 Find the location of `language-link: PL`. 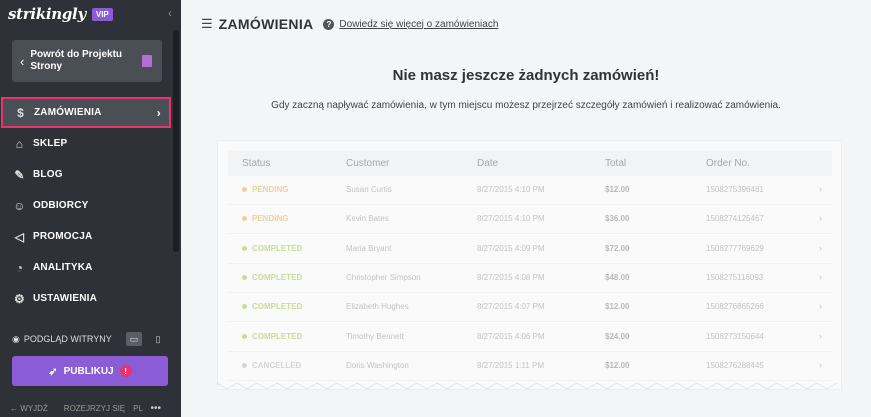

language-link: PL is located at coordinates (138, 408).